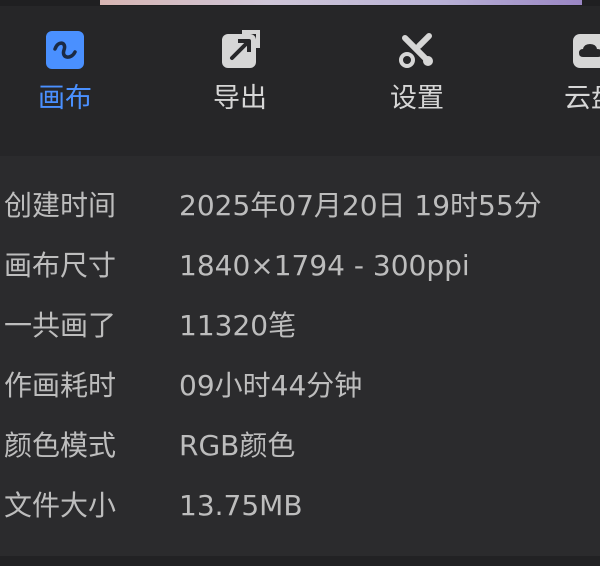 This screenshot has width=600, height=566. Describe the element at coordinates (271, 385) in the screenshot. I see `info-value: 09小时44分钟` at that location.